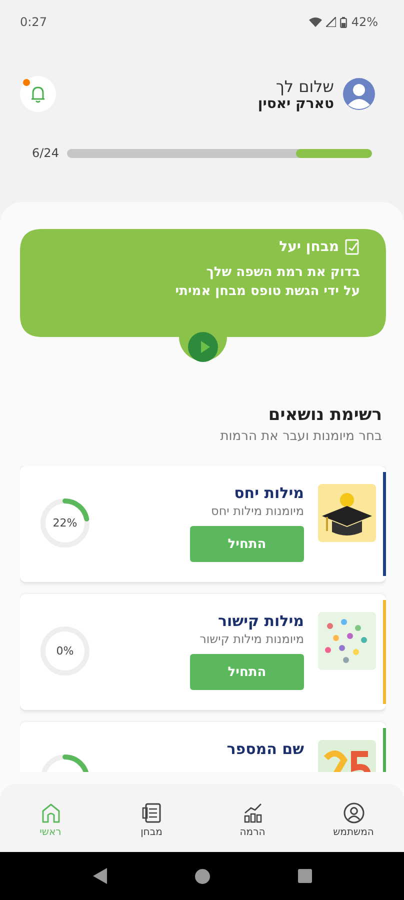  I want to click on progress-label: 6/24, so click(45, 153).